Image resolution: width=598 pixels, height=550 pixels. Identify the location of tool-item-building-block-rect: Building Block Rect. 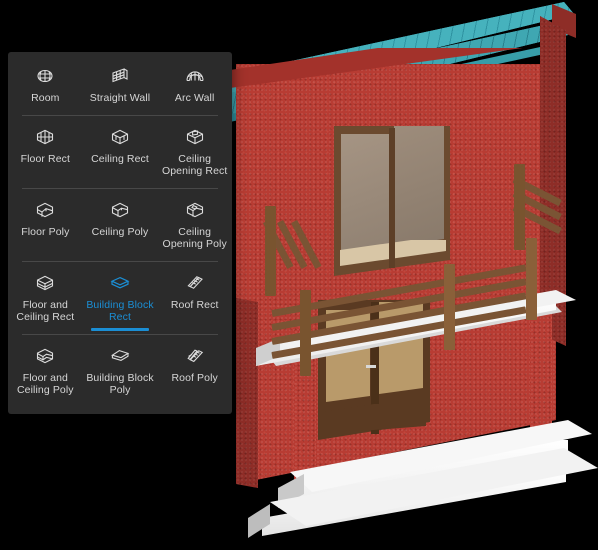
(120, 298).